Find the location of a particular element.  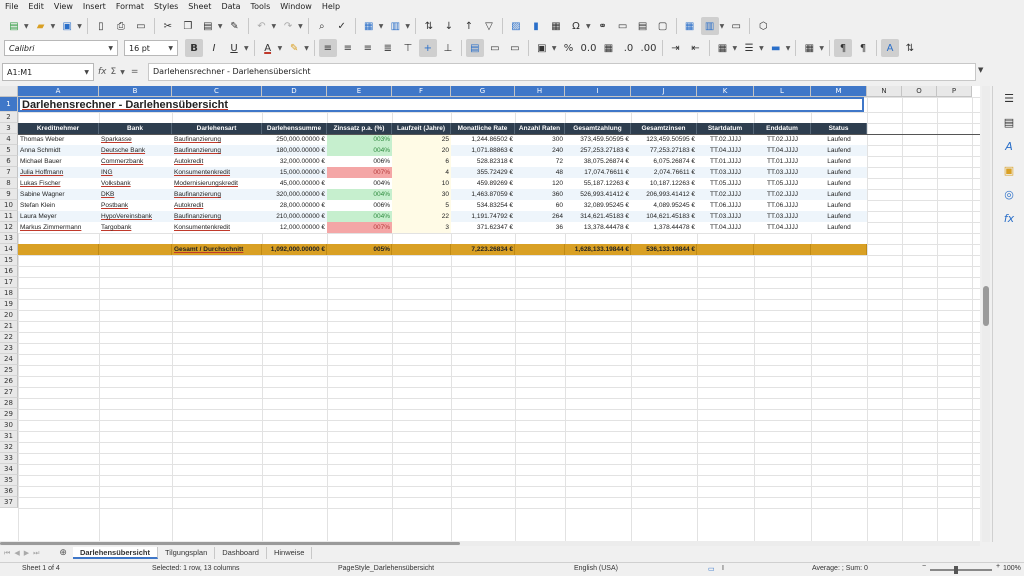

table-header: Gesamtzinsen is located at coordinates (664, 128).